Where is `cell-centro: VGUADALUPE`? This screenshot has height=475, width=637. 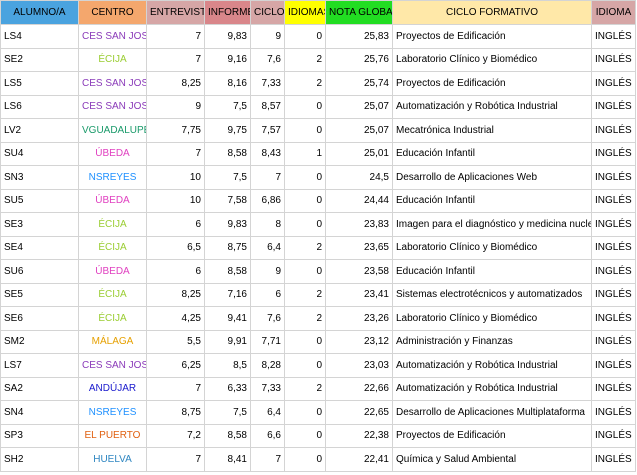
cell-centro: VGUADALUPE is located at coordinates (112, 130).